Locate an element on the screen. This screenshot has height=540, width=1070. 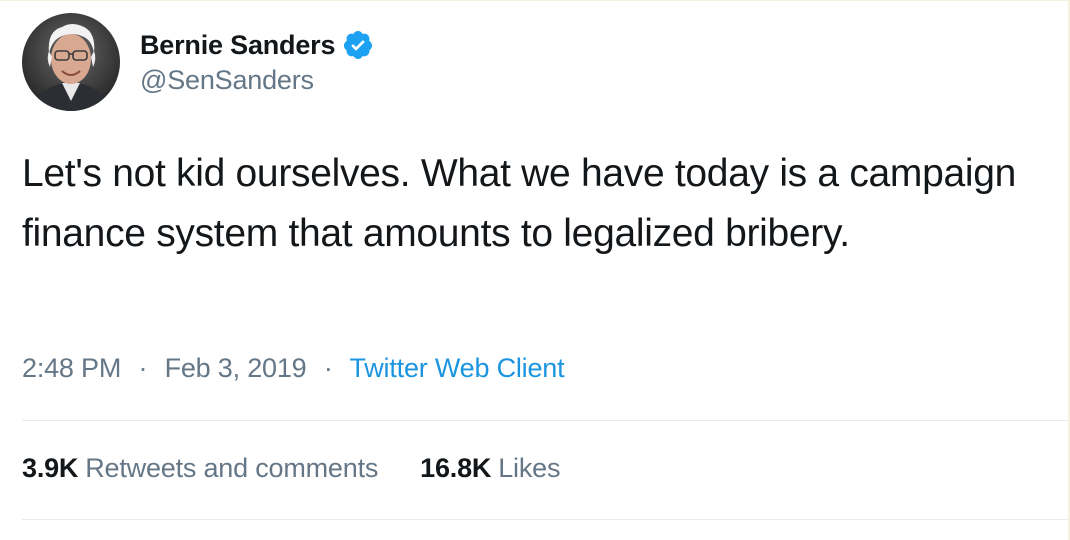
user-info: Bernie Sanders @SenSanders is located at coordinates (257, 60).